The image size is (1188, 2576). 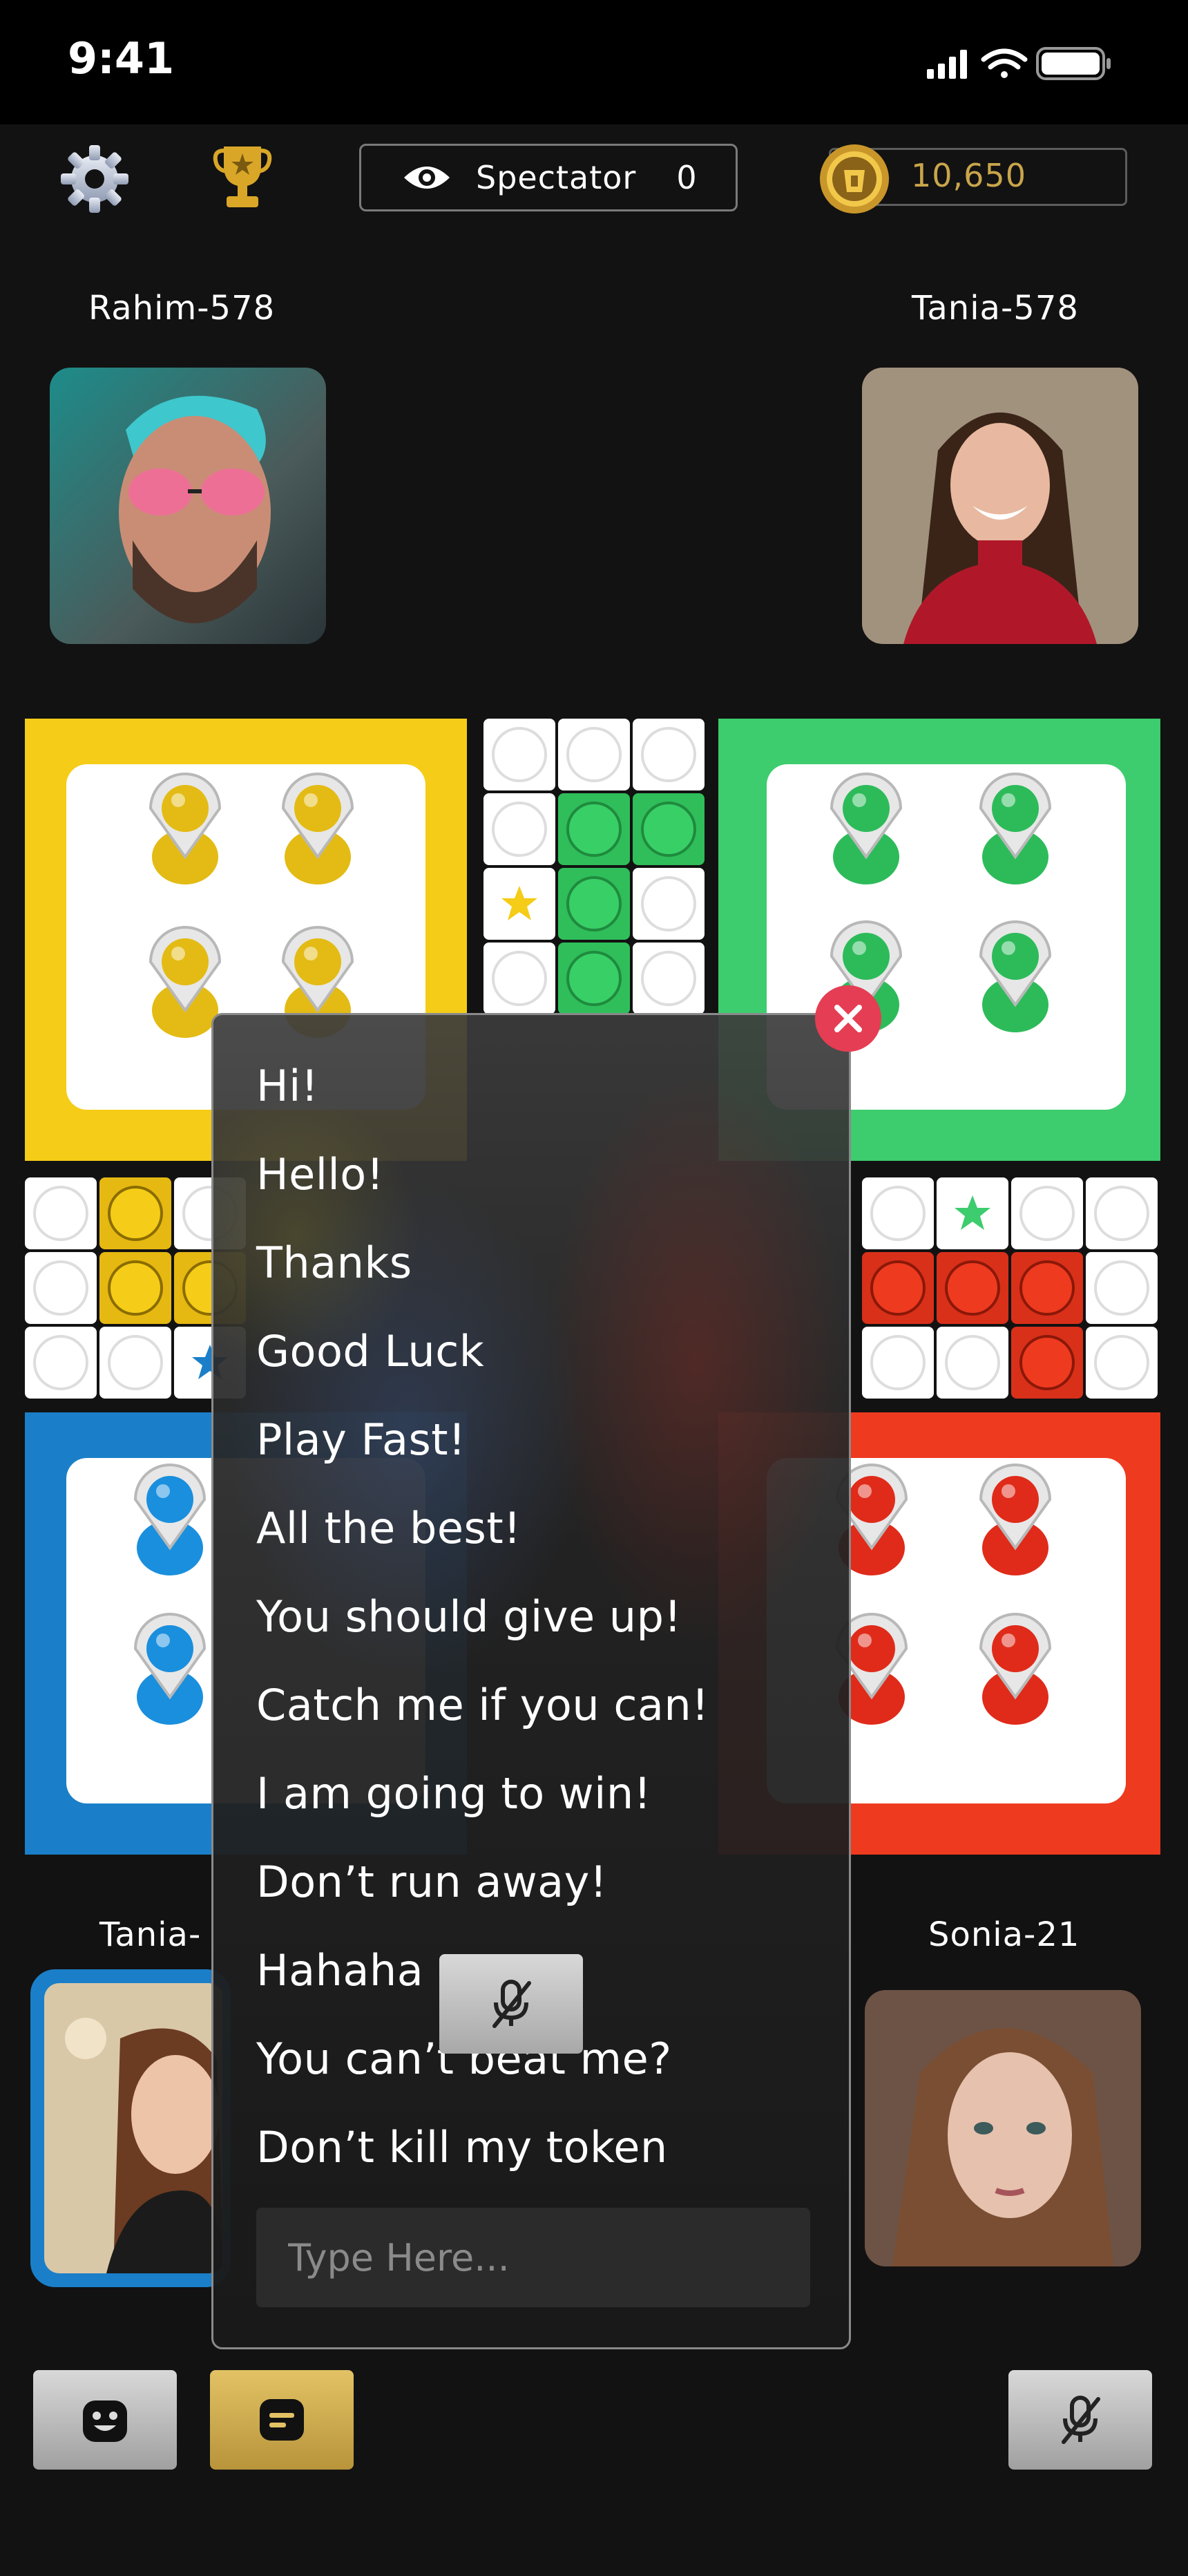 I want to click on avatar-bottom-left, so click(x=133, y=2128).